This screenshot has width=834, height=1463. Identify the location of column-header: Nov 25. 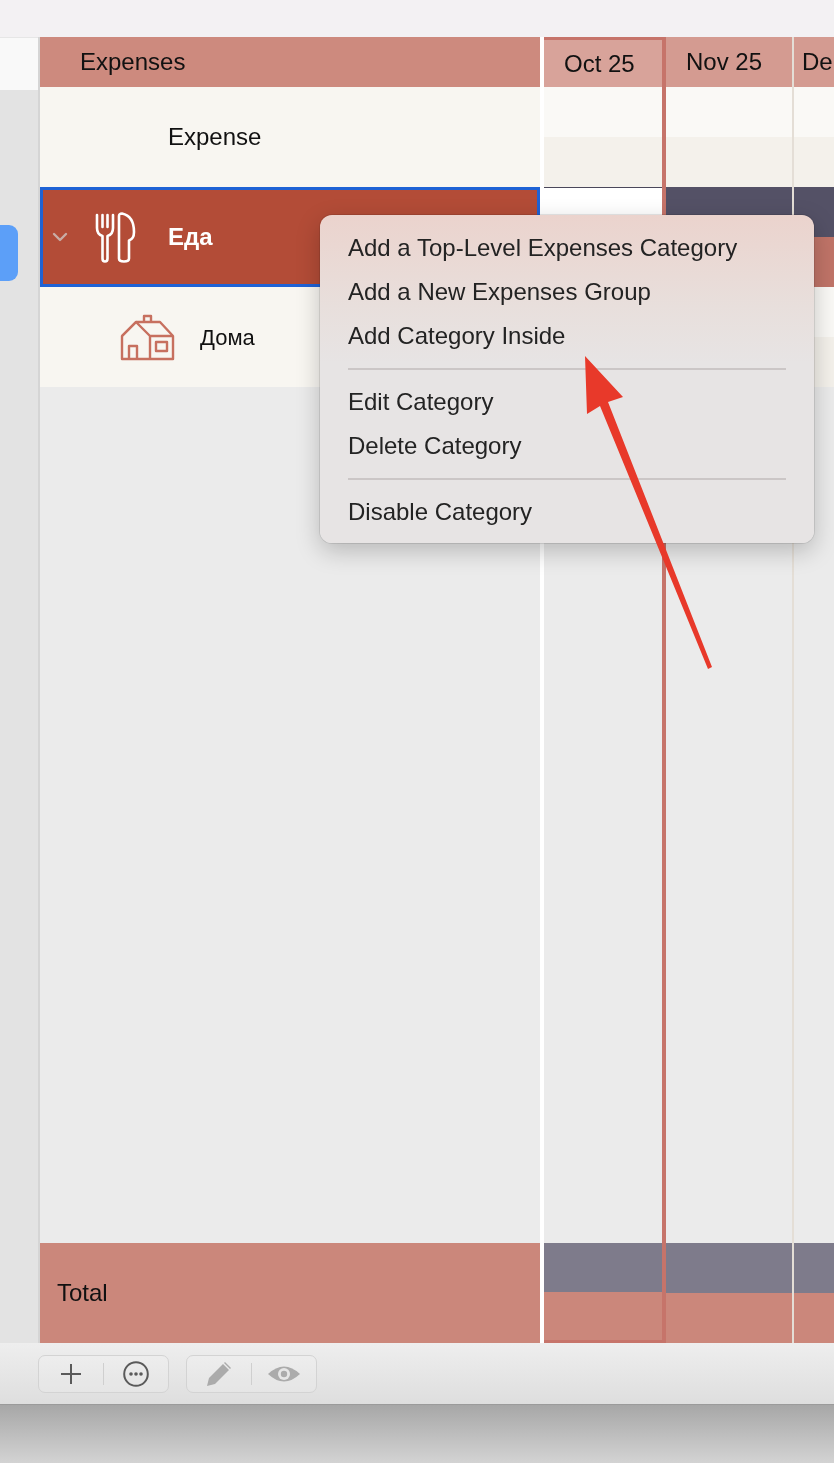
(729, 62).